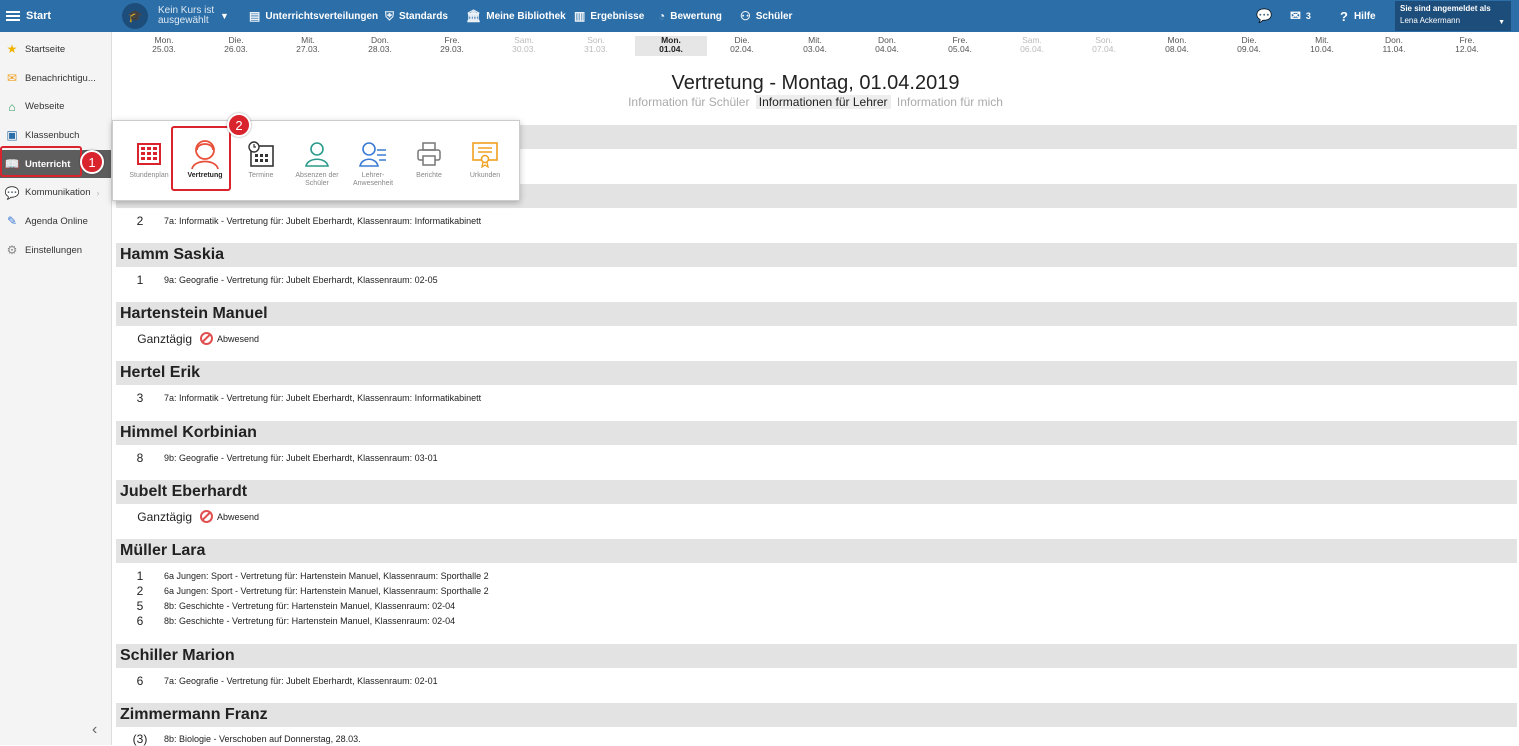 This screenshot has width=1519, height=746. I want to click on nav-meine-bibliothek: 🏛 Meine Bibliothek, so click(516, 16).